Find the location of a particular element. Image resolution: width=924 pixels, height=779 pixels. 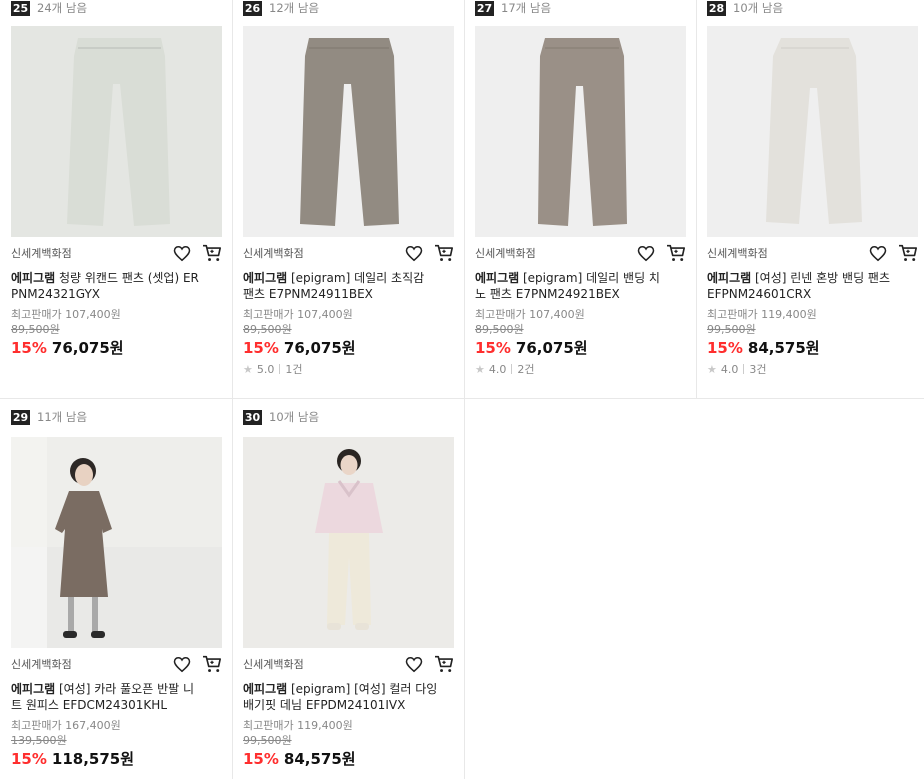

sale-price: 118,575원 is located at coordinates (93, 759).